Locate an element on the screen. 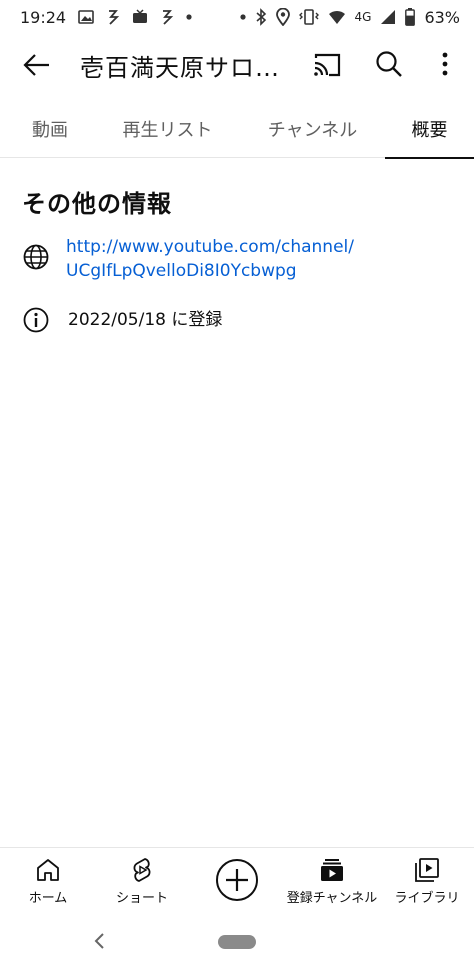 The height and width of the screenshot is (973, 474). nav-shorts-label: ショート is located at coordinates (141, 898).